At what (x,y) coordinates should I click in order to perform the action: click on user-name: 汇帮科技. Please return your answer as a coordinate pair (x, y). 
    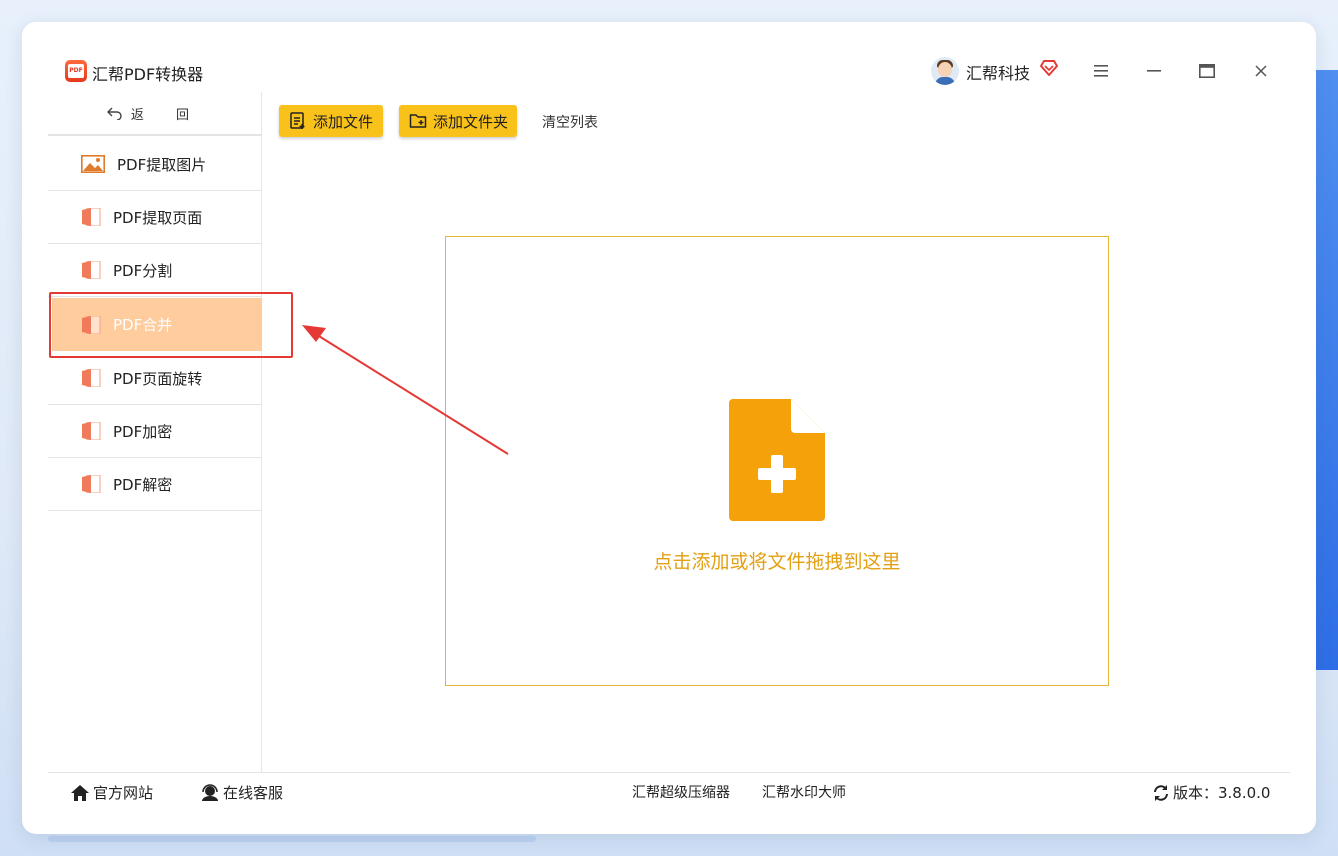
    Looking at the image, I should click on (998, 72).